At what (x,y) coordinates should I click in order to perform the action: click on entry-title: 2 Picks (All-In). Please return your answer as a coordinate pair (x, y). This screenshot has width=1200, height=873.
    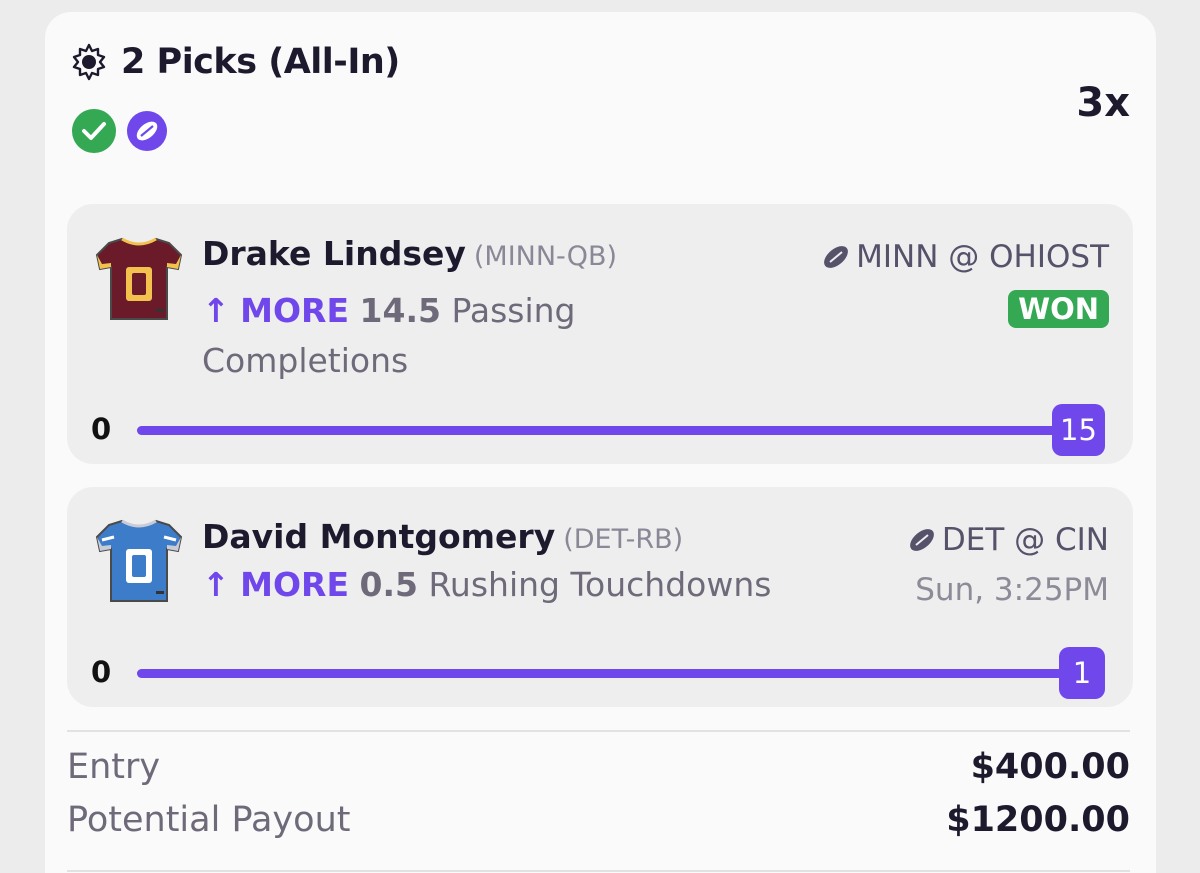
    Looking at the image, I should click on (234, 62).